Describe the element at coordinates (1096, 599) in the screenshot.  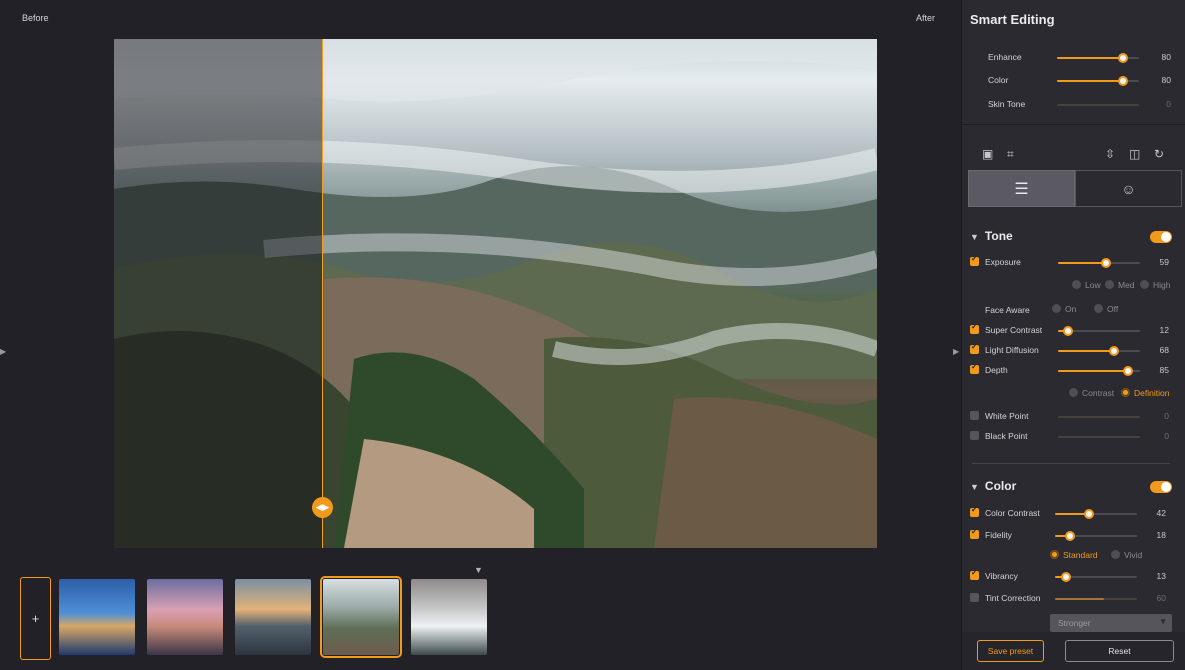
I see `tint-correction-slider` at that location.